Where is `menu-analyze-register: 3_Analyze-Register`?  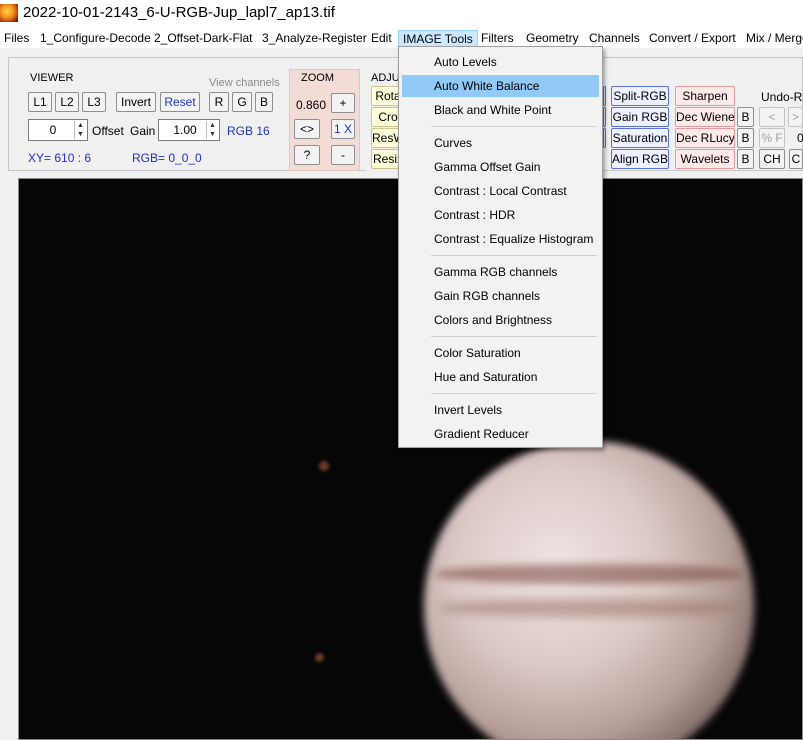
menu-analyze-register: 3_Analyze-Register is located at coordinates (314, 39).